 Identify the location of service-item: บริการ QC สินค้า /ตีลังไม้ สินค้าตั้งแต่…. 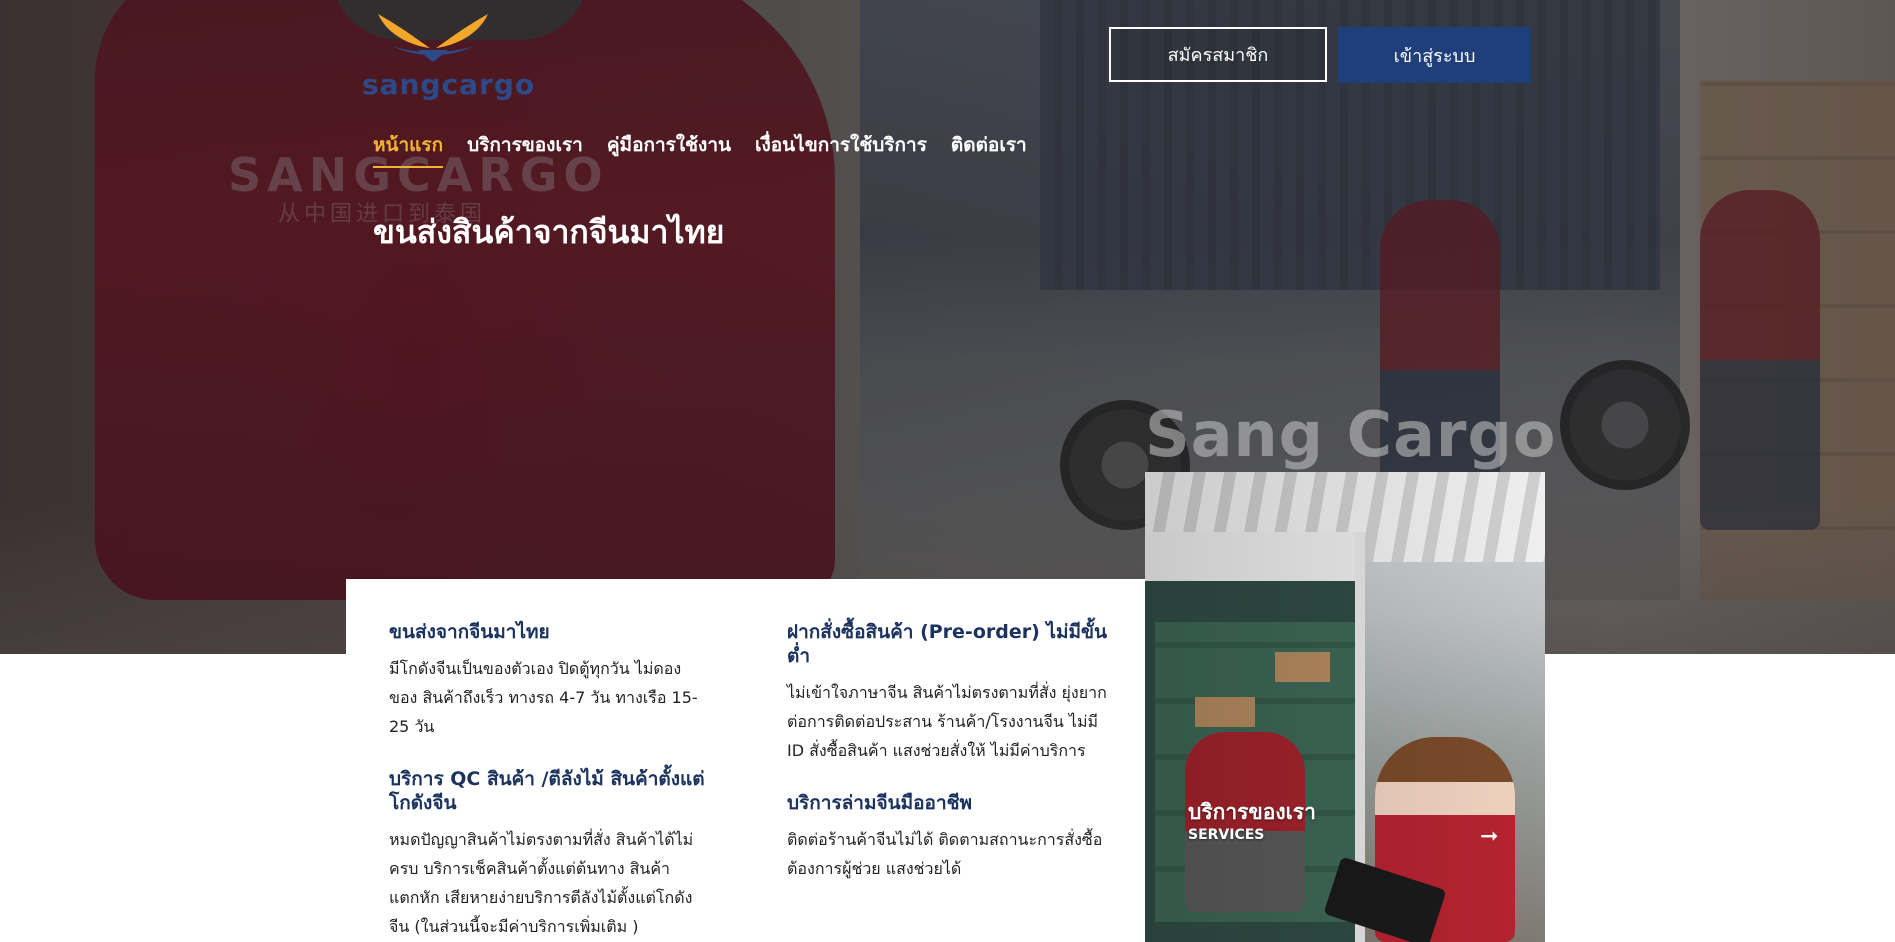
(549, 854).